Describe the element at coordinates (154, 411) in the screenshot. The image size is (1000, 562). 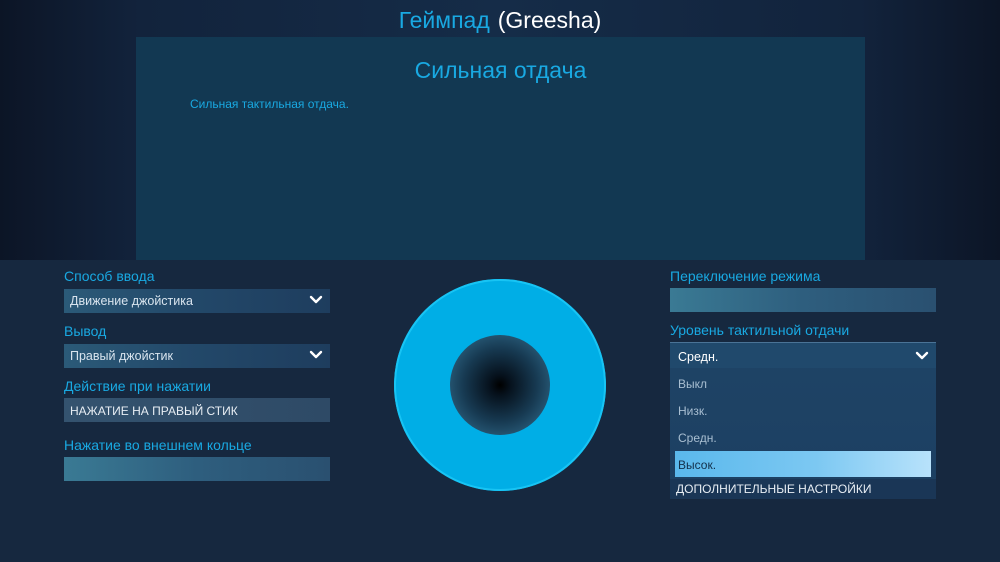
I see `click-action-value: НАЖАТИЕ НА ПРАВЫЙ СТИК` at that location.